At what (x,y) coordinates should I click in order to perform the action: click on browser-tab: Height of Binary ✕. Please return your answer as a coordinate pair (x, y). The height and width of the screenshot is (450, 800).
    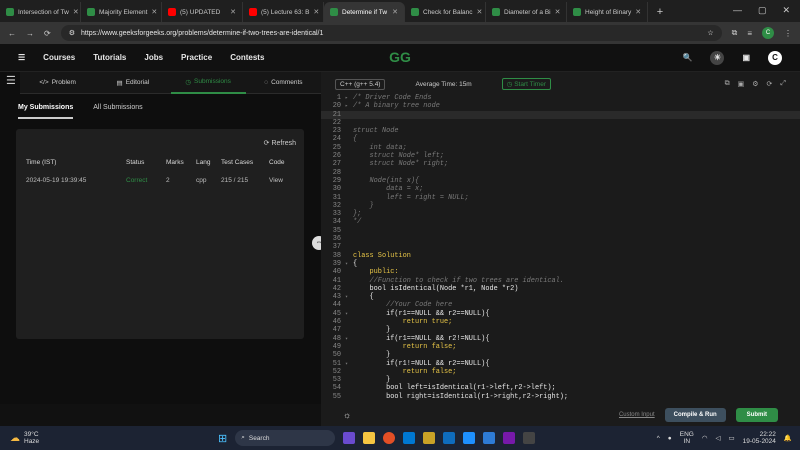
    Looking at the image, I should click on (607, 12).